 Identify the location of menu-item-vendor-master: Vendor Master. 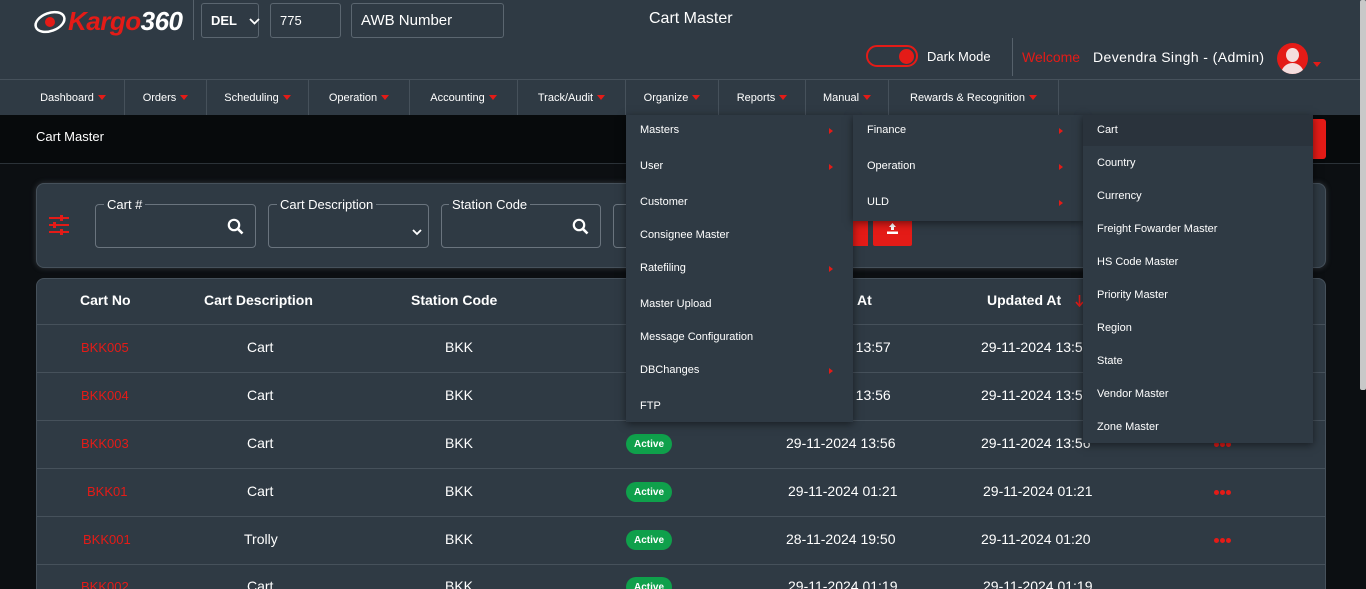
(1133, 394).